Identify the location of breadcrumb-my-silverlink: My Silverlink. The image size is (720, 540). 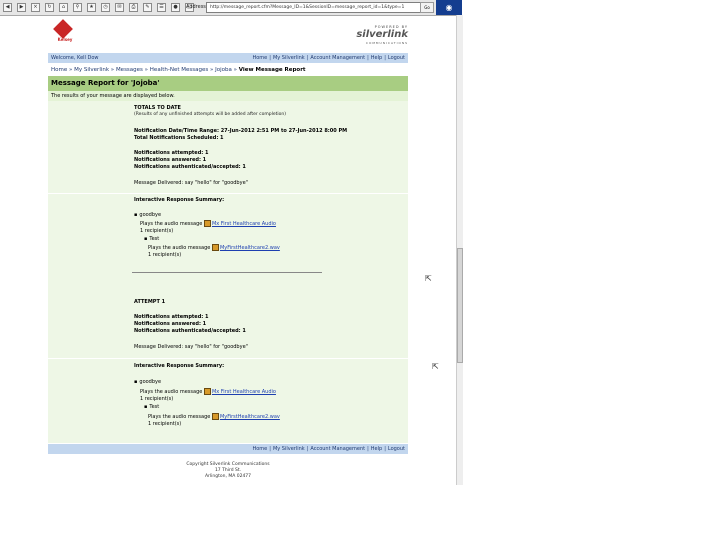
(91, 70).